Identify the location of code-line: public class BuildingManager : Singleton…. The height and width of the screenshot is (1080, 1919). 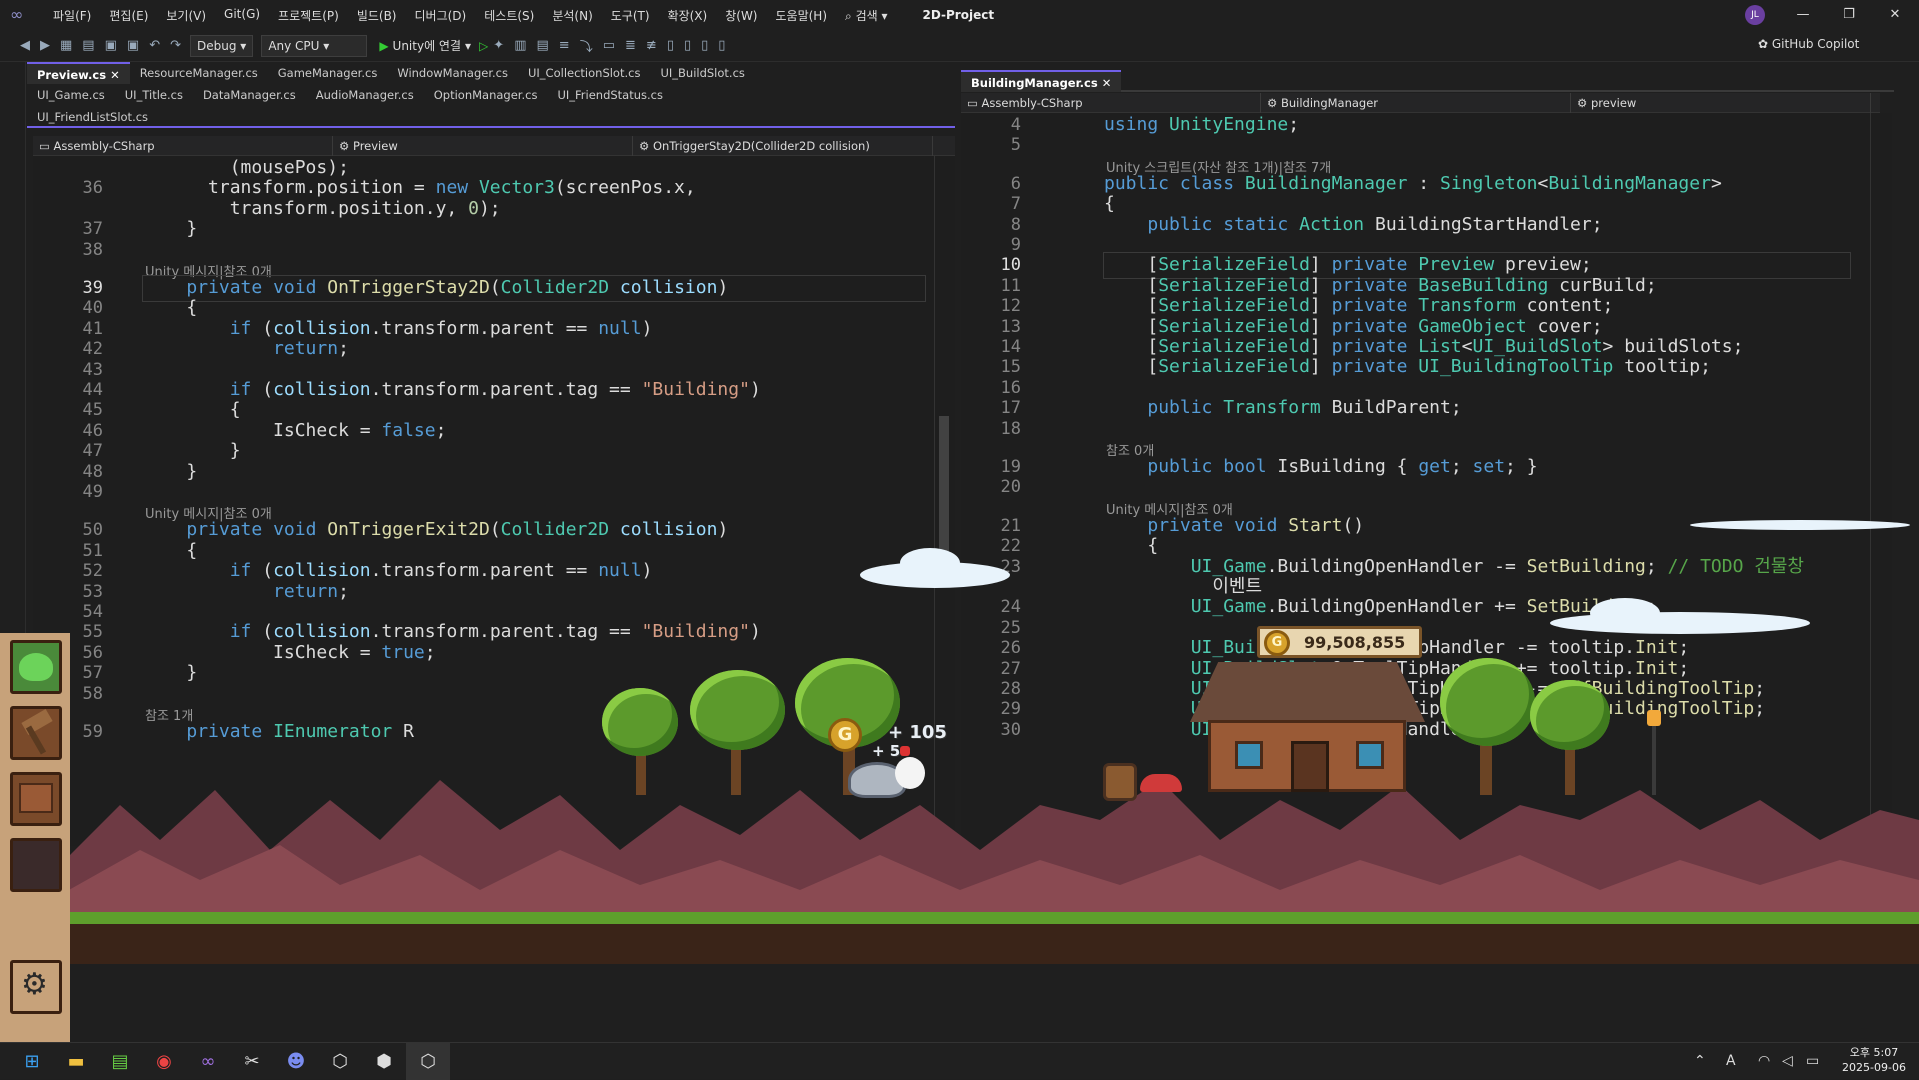
(1413, 184).